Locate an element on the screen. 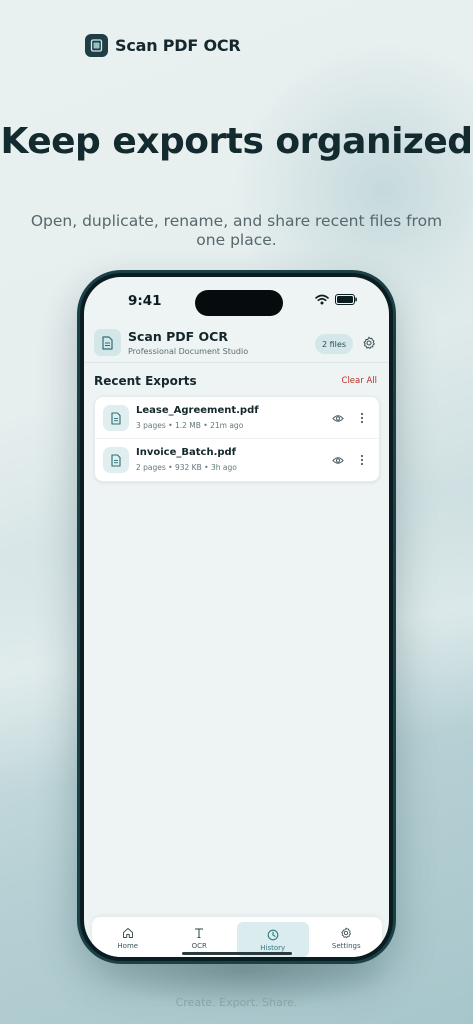 The height and width of the screenshot is (1024, 473). file-name: Invoice_Batch.pdf is located at coordinates (186, 452).